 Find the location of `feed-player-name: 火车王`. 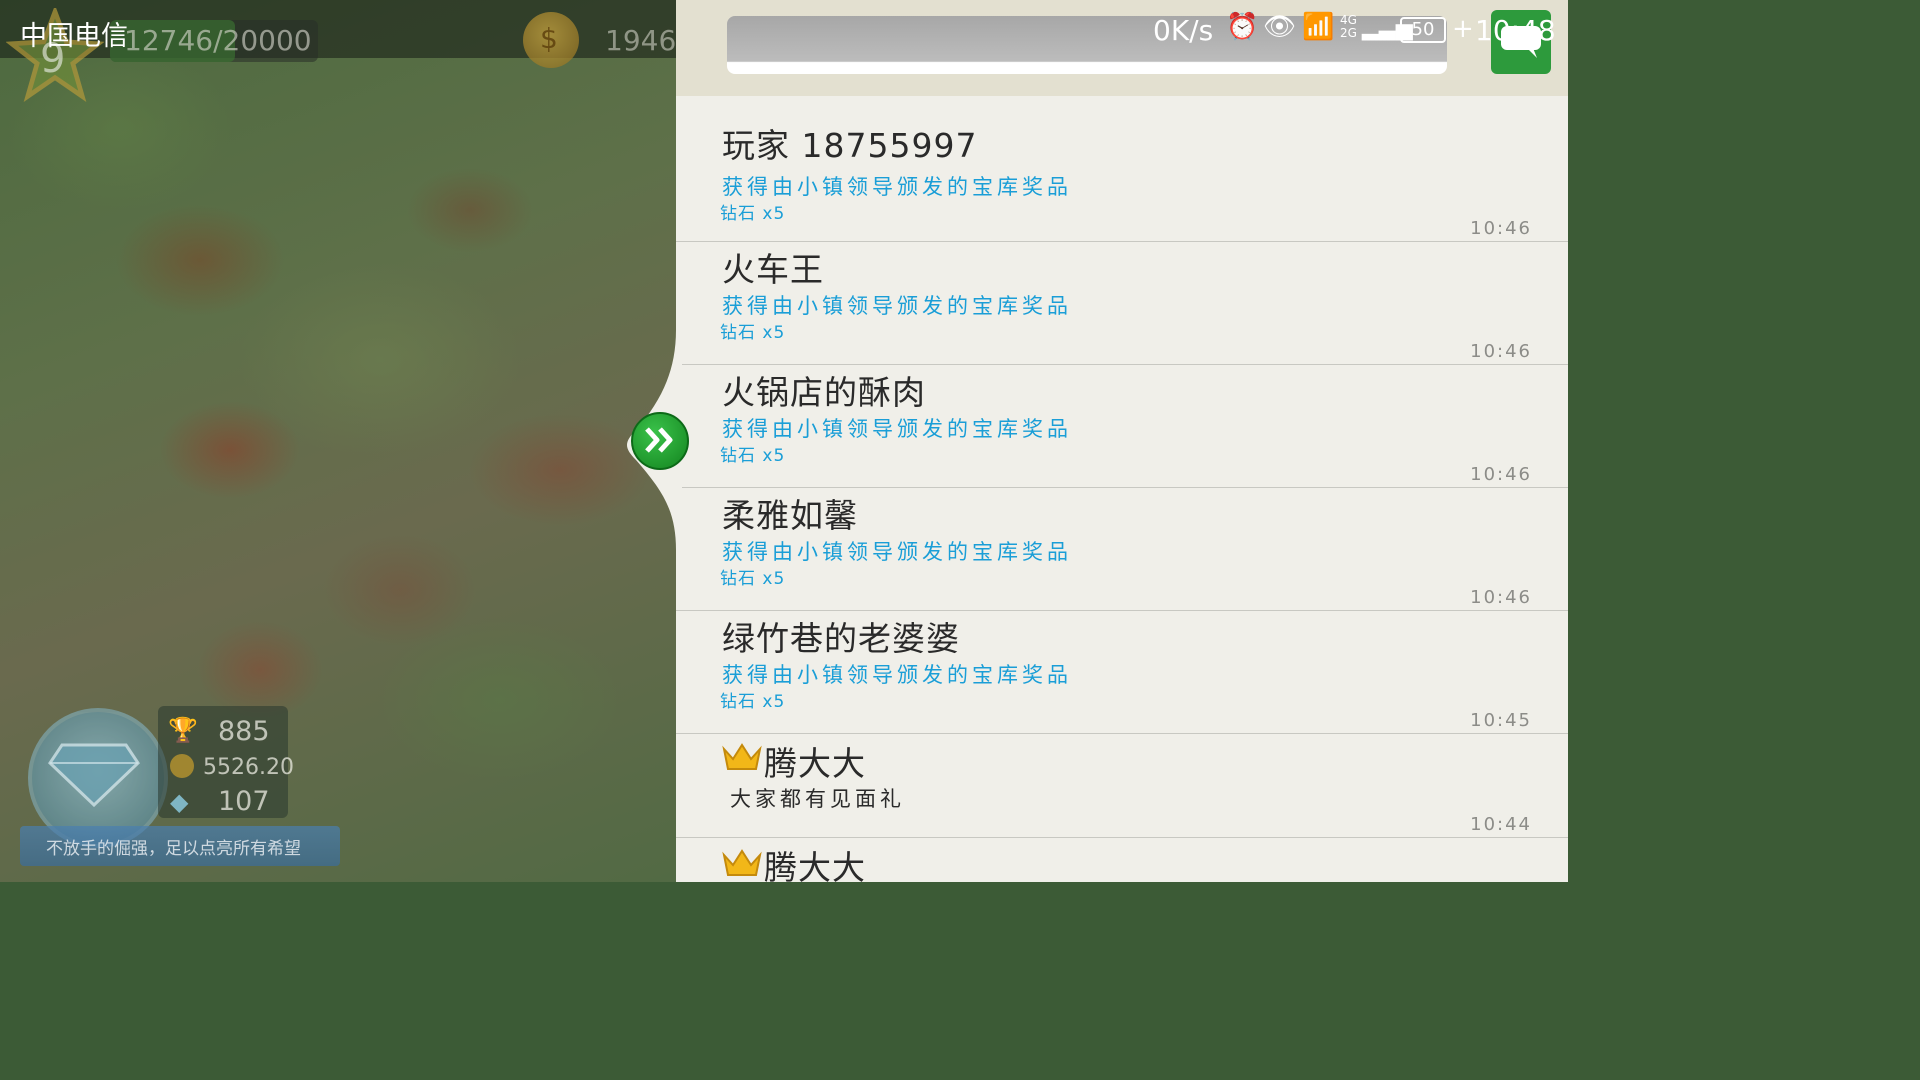

feed-player-name: 火车王 is located at coordinates (773, 269).